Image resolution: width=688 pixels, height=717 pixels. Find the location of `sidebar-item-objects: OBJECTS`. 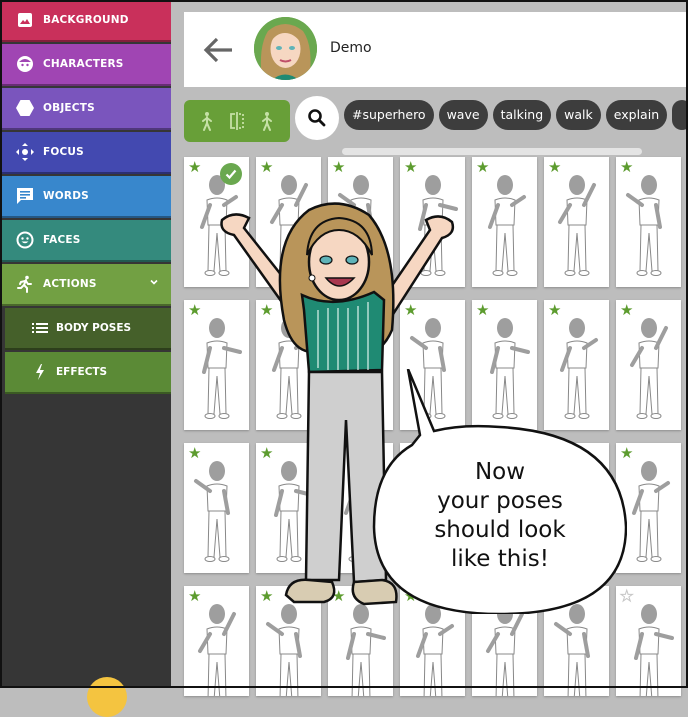

sidebar-item-objects: OBJECTS is located at coordinates (85, 109).